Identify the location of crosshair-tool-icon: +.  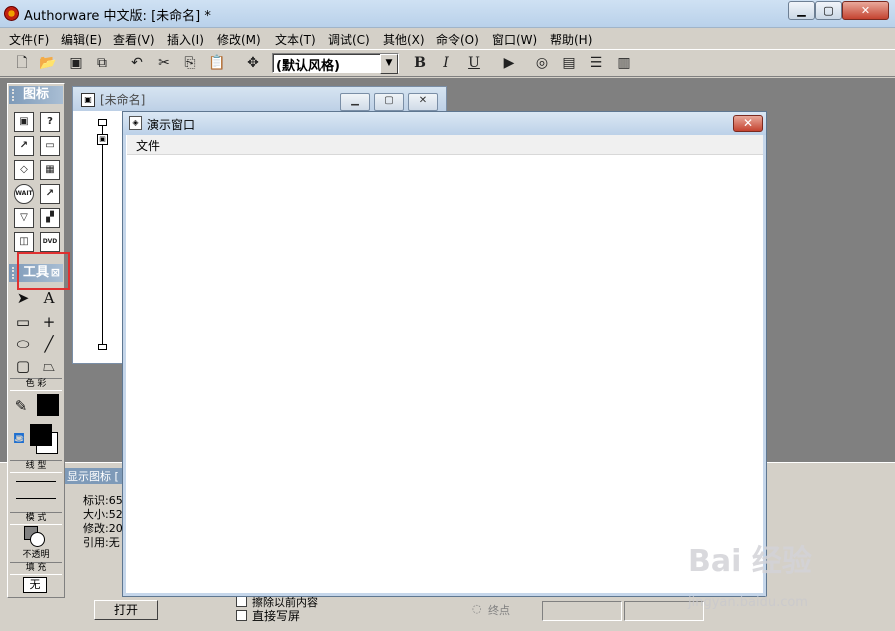
(49, 322).